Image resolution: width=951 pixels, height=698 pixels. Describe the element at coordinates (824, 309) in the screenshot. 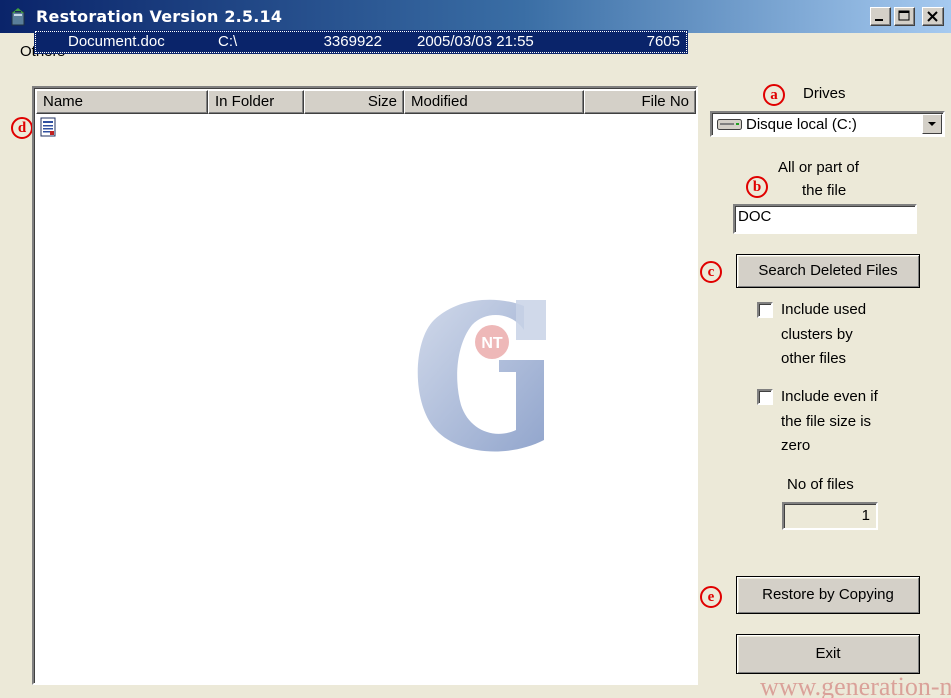

I see `include-used-label-1: Include used` at that location.